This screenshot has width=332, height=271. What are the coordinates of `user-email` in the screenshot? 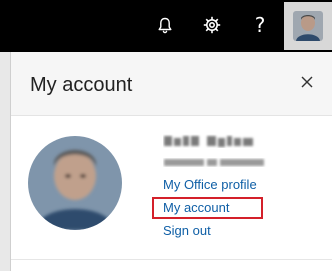 It's located at (215, 160).